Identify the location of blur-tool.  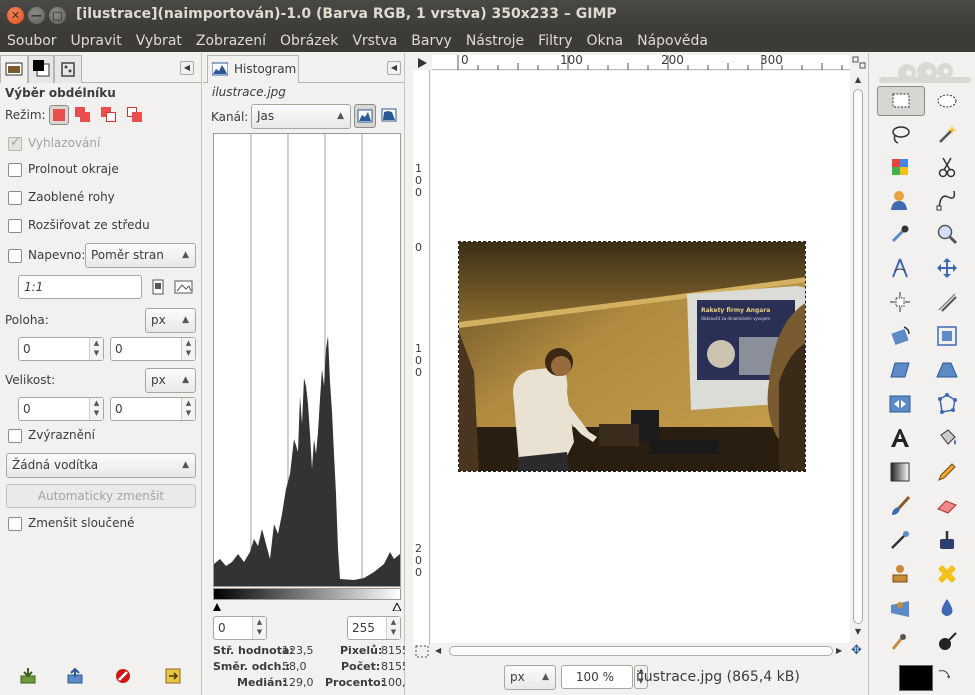
(947, 608).